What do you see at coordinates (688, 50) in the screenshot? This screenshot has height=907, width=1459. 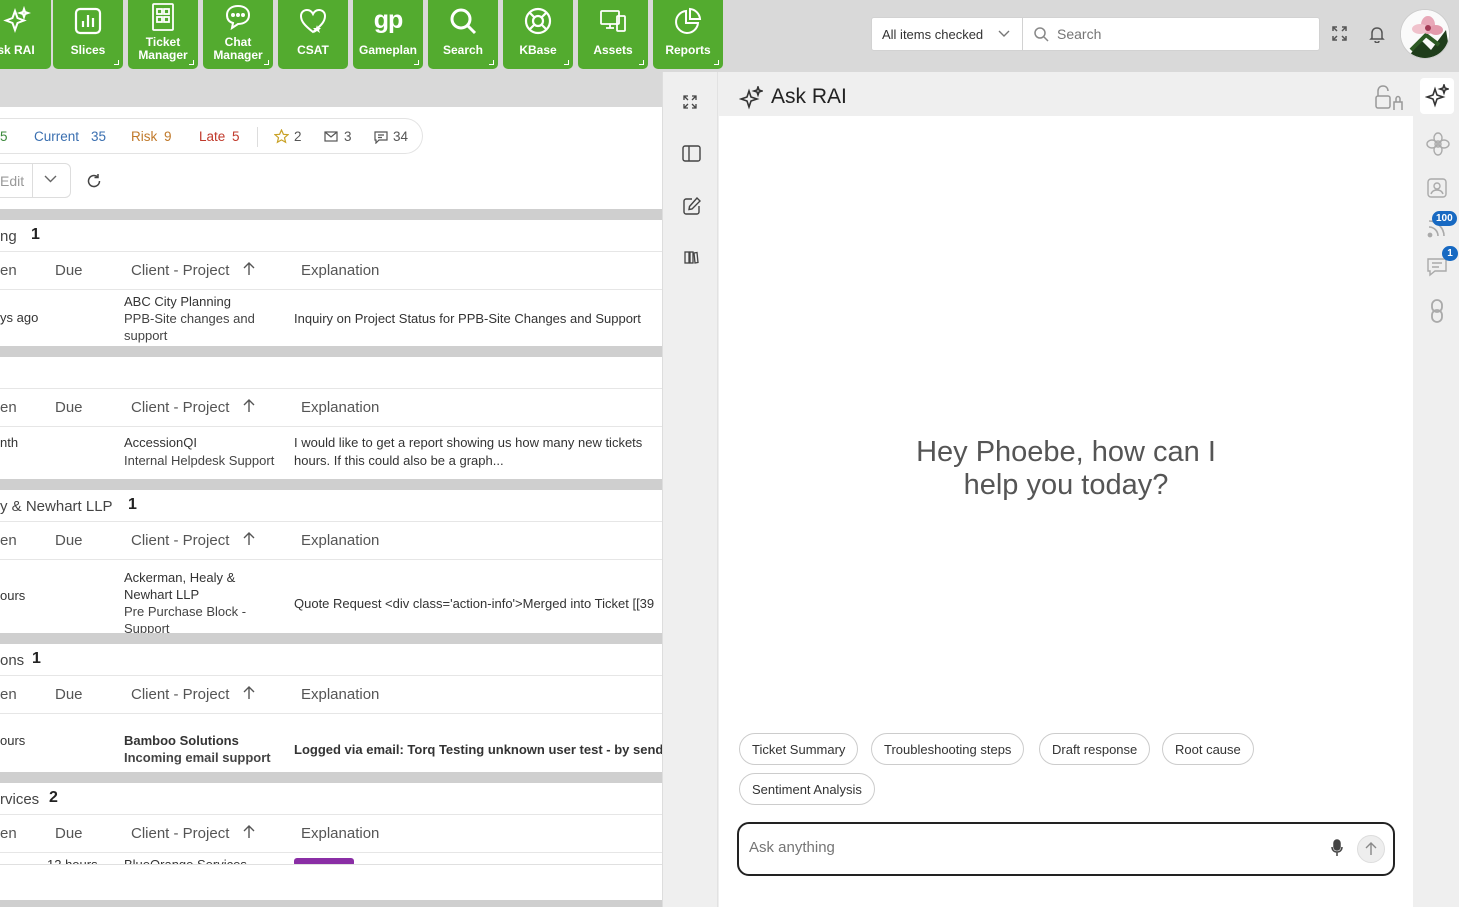 I see `nav-label: Reports` at bounding box center [688, 50].